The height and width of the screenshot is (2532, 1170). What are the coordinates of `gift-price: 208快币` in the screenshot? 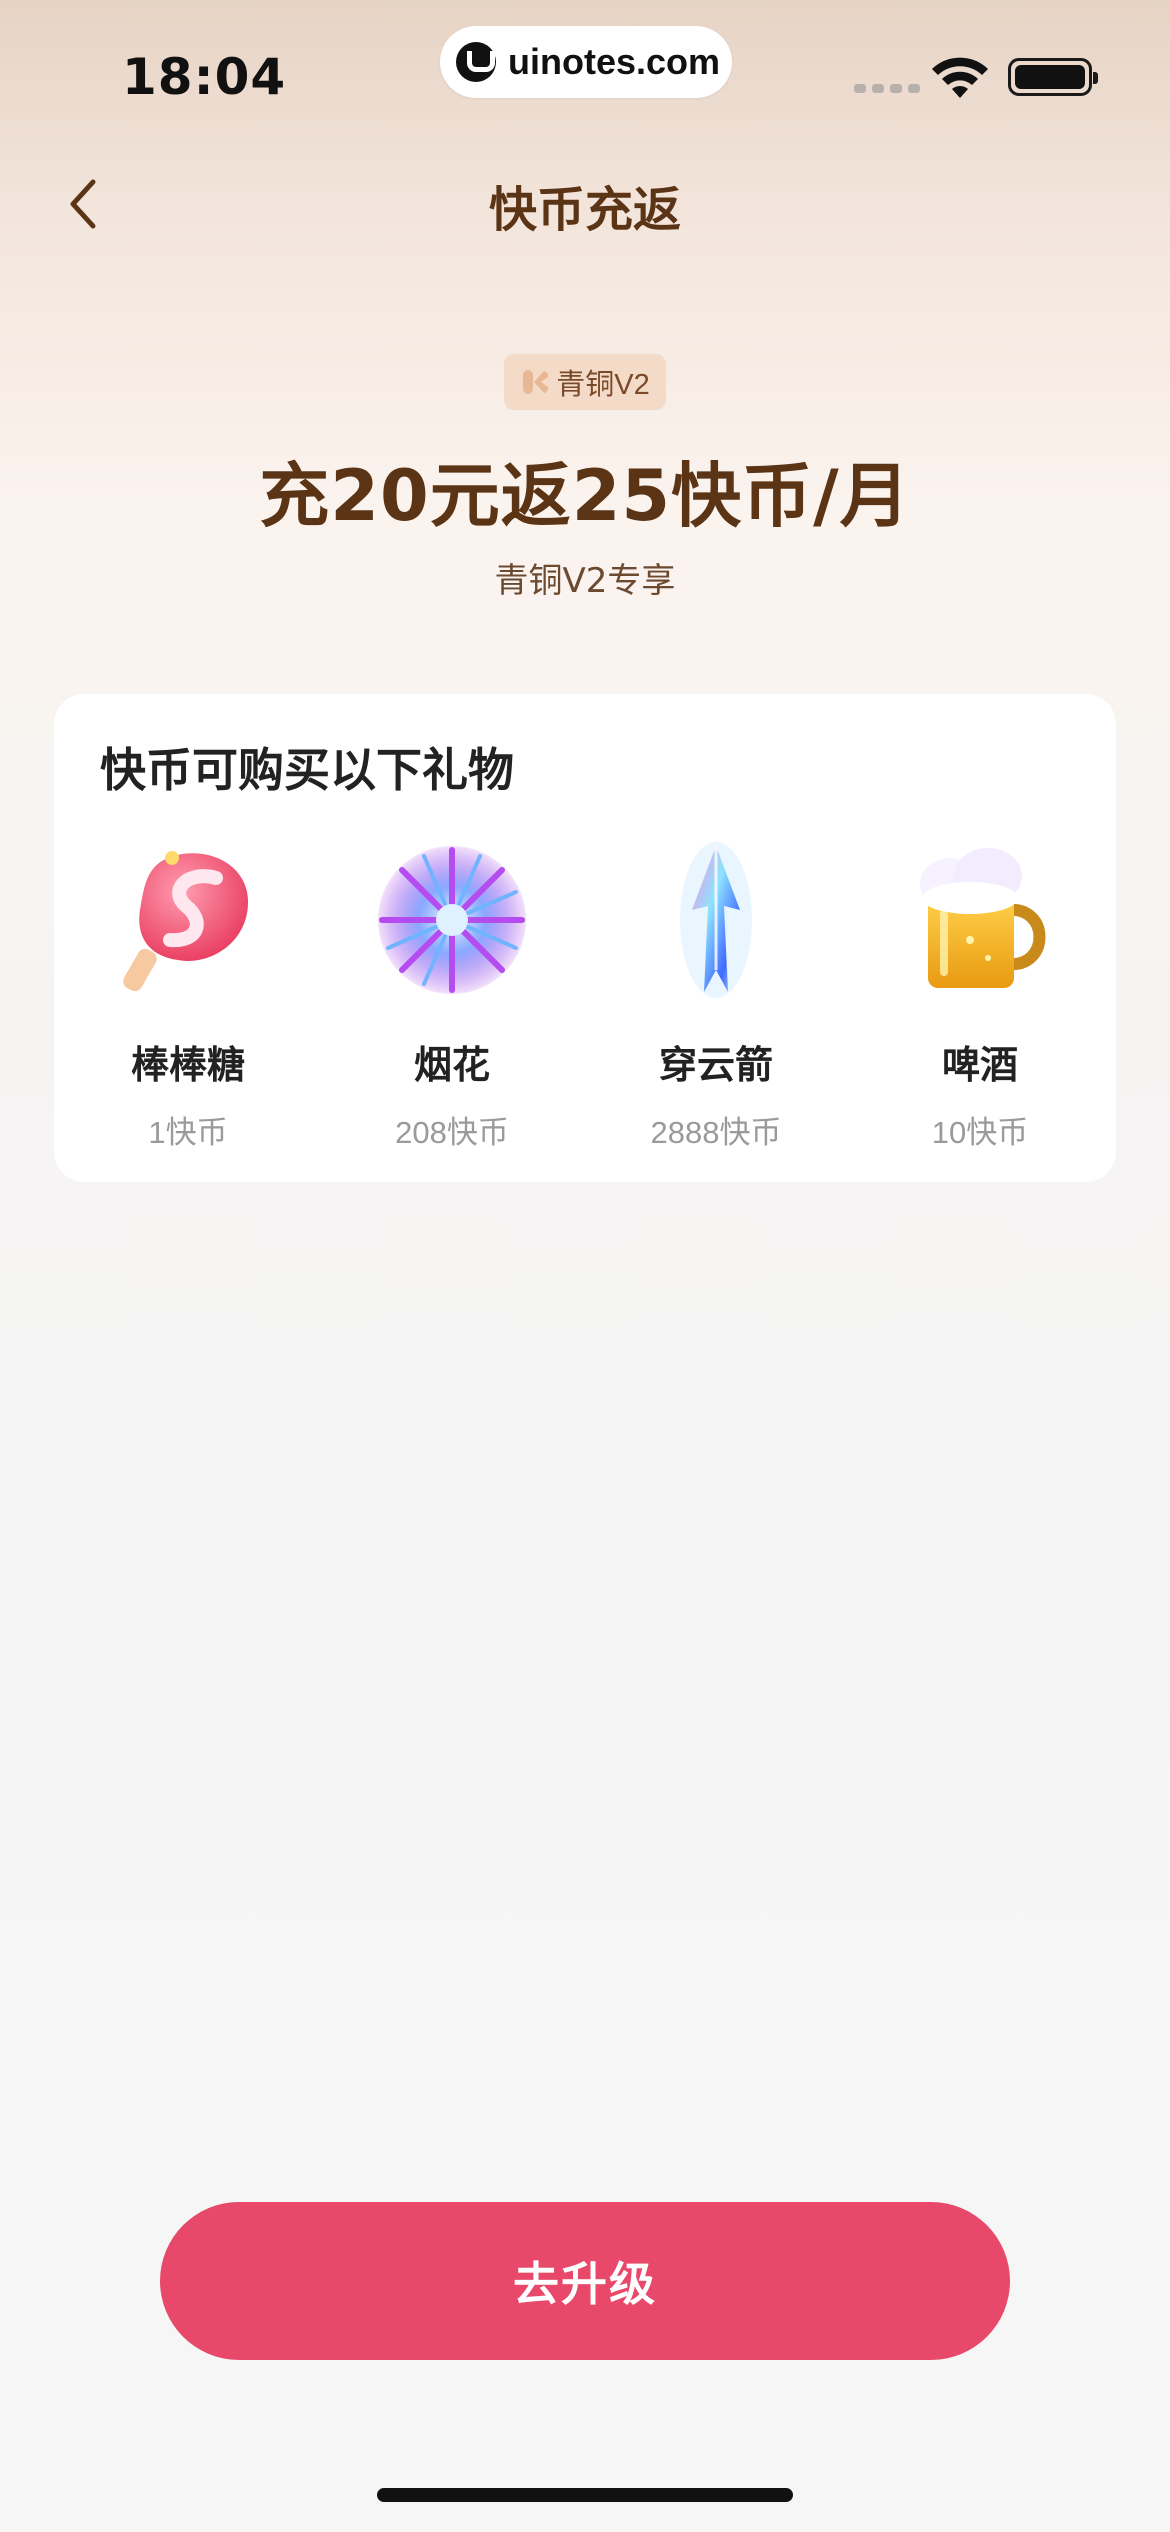 It's located at (452, 1132).